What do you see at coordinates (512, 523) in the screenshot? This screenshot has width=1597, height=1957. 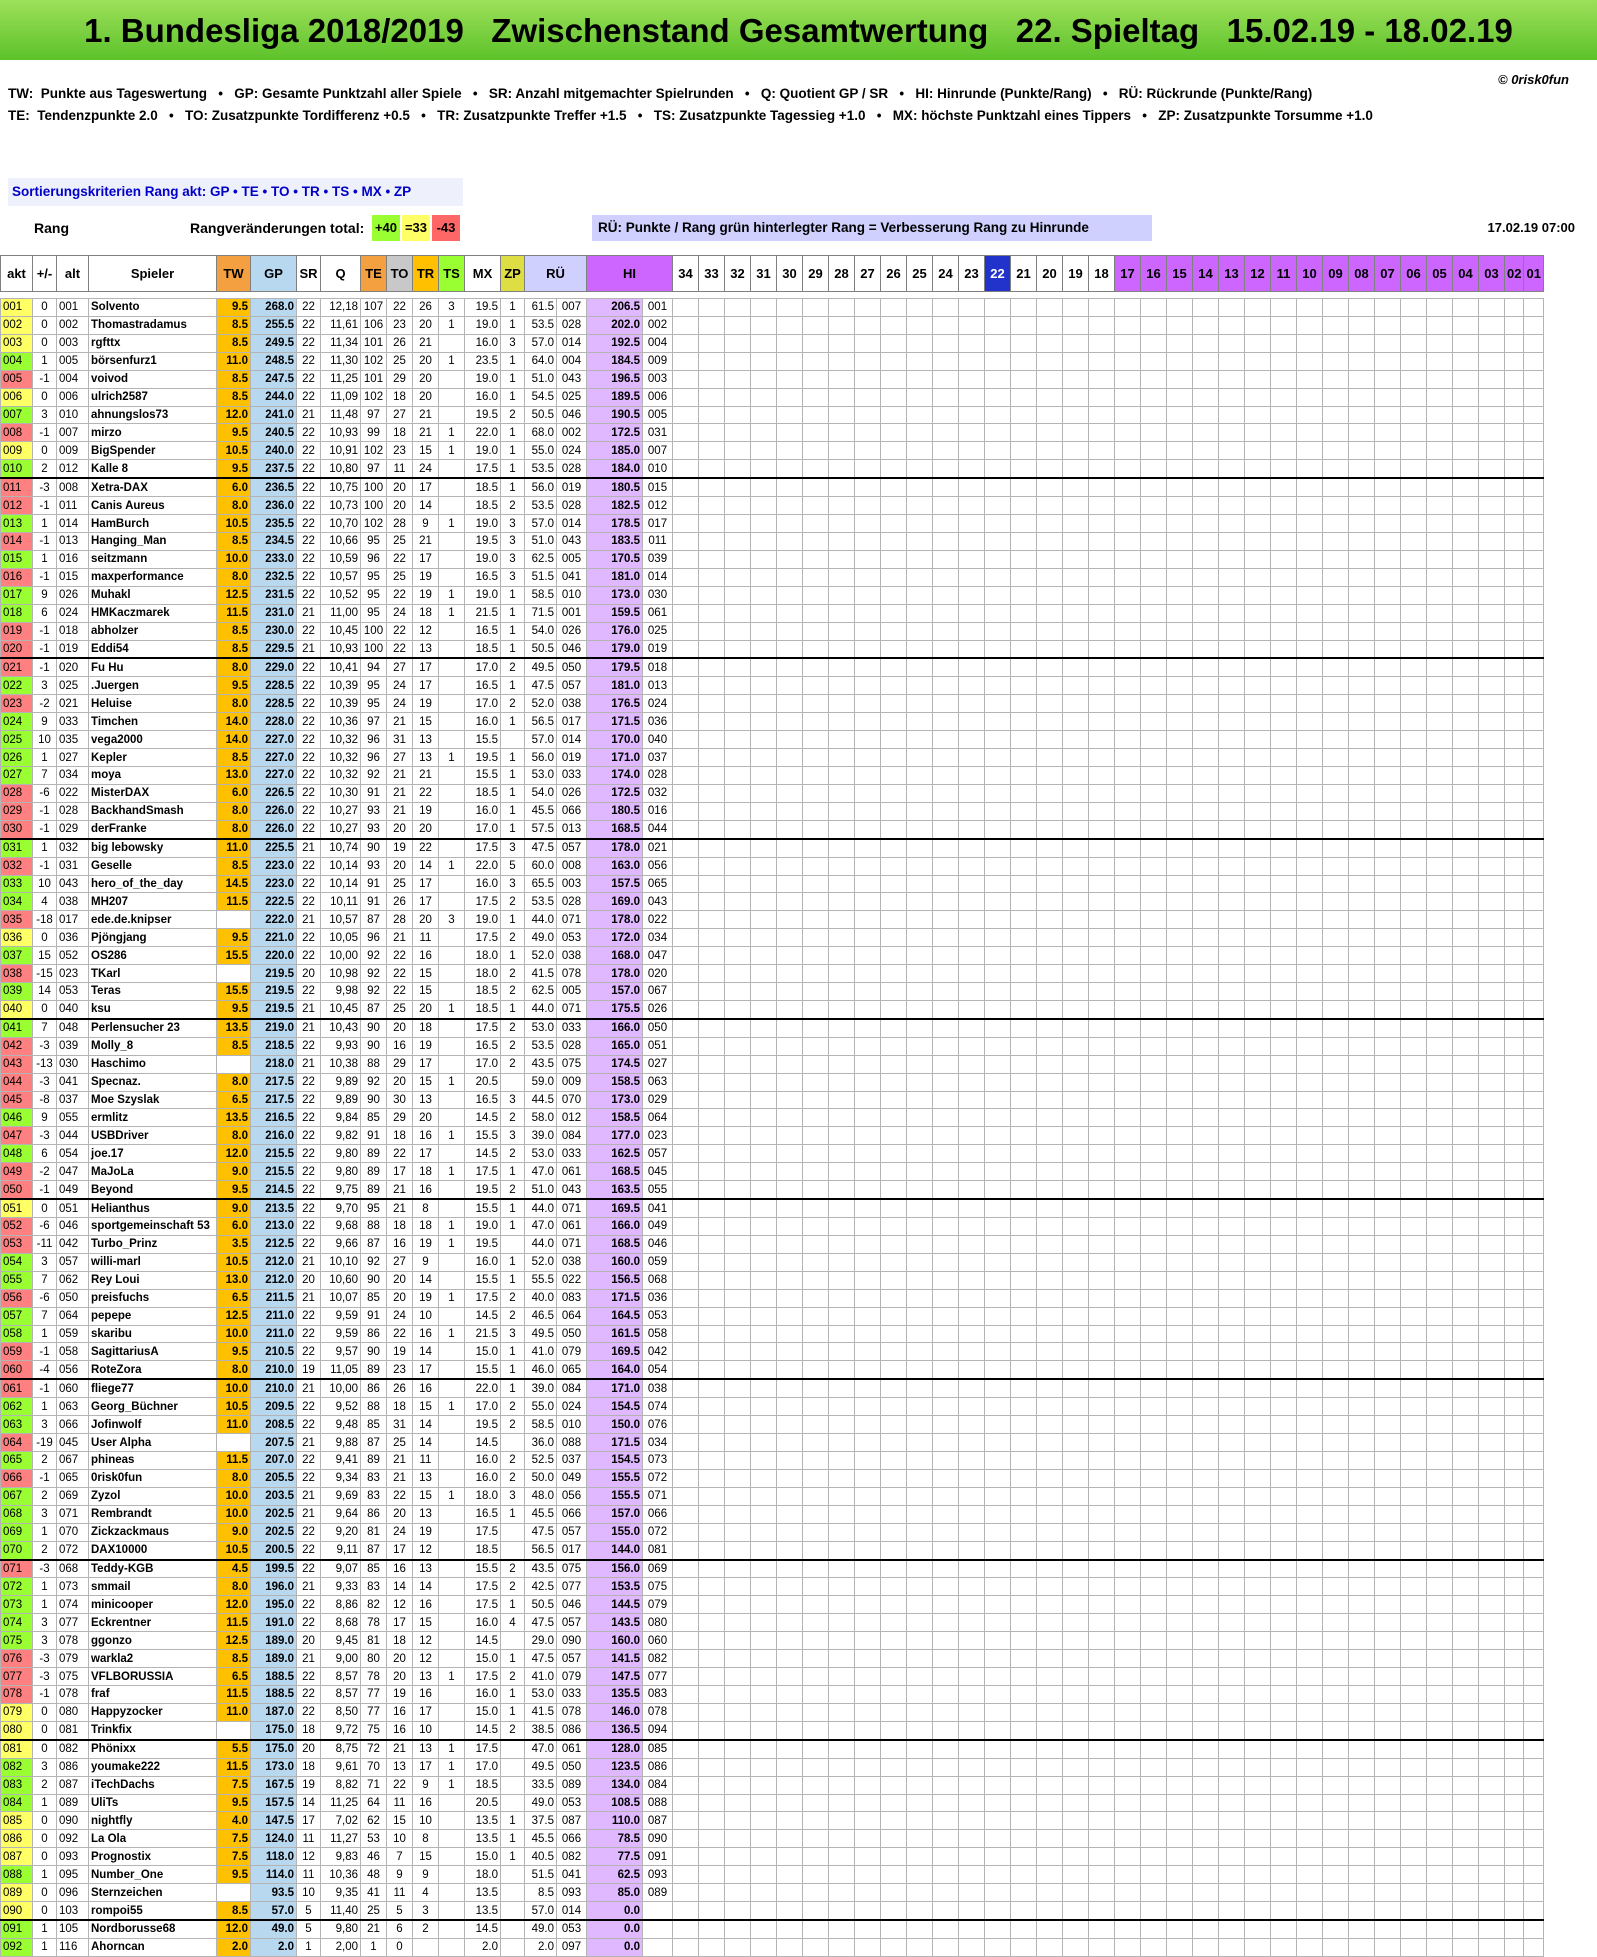 I see `table-cell: 3` at bounding box center [512, 523].